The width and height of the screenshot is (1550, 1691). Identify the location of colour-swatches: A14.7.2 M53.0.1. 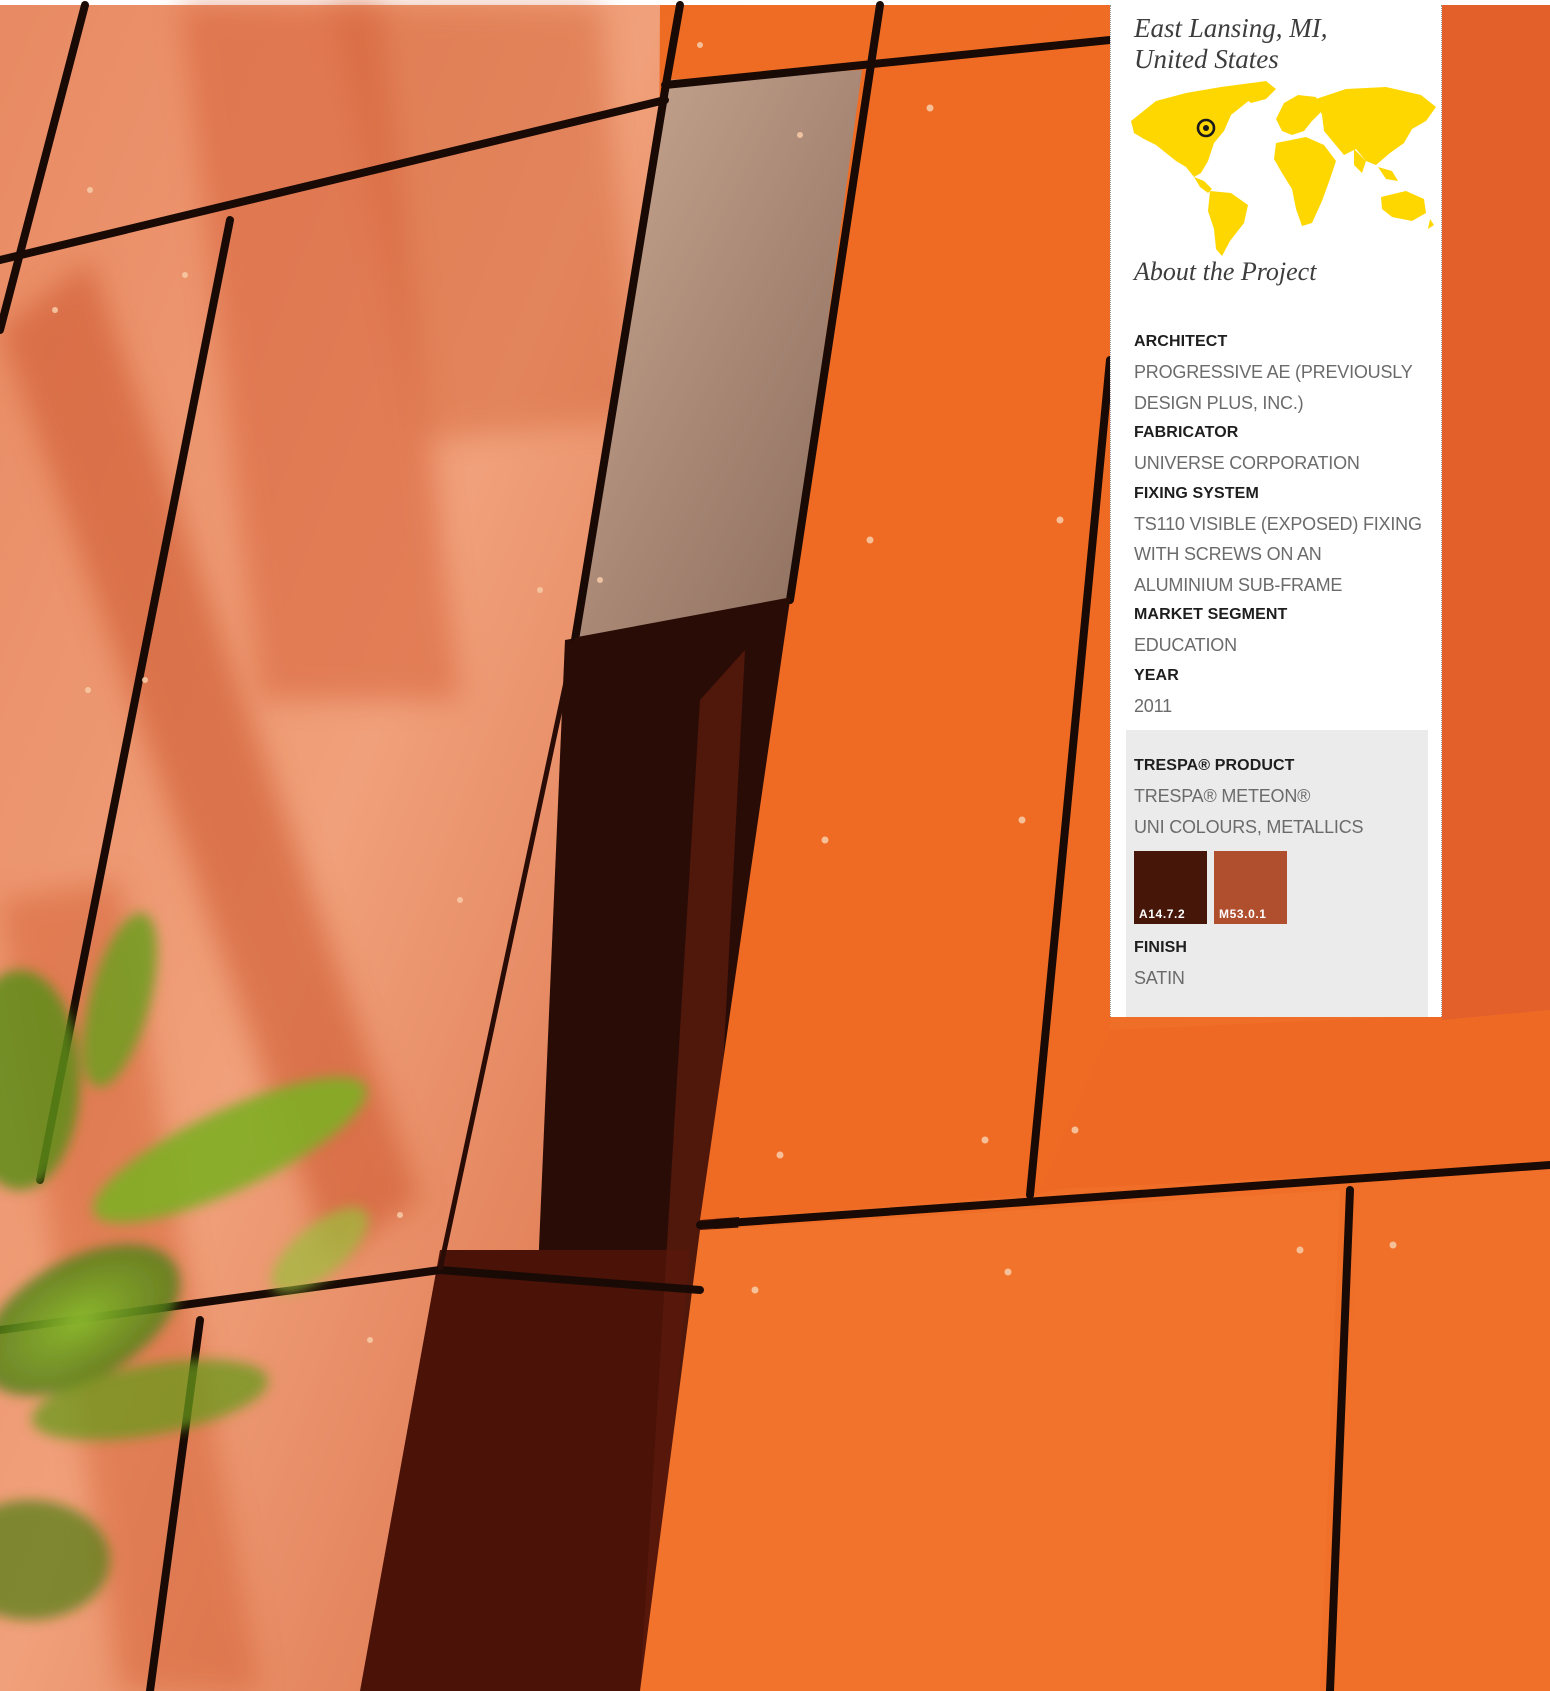
(1276, 887).